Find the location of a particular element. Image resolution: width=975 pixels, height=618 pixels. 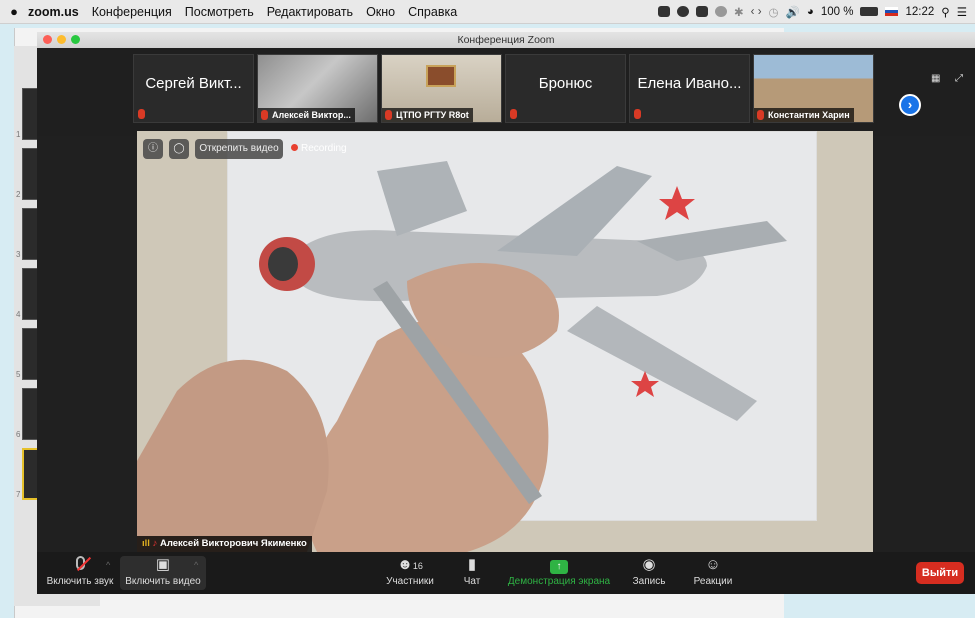

app-tray-icon is located at coordinates (702, 11).